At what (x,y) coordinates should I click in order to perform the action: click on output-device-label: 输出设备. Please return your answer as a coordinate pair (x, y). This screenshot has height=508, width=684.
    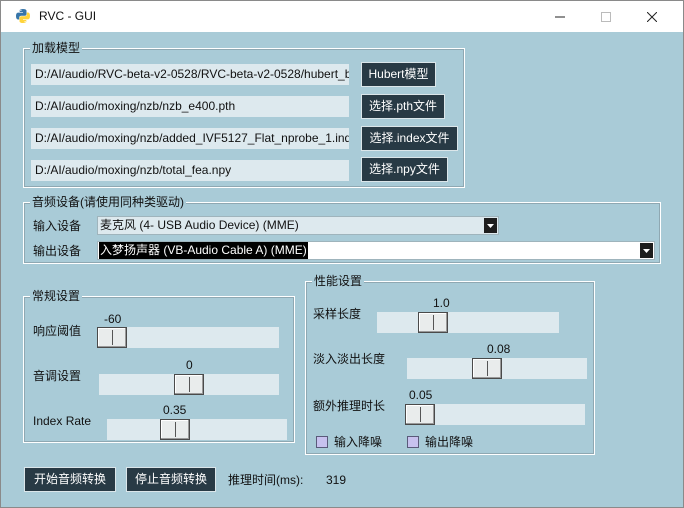
    Looking at the image, I should click on (57, 251).